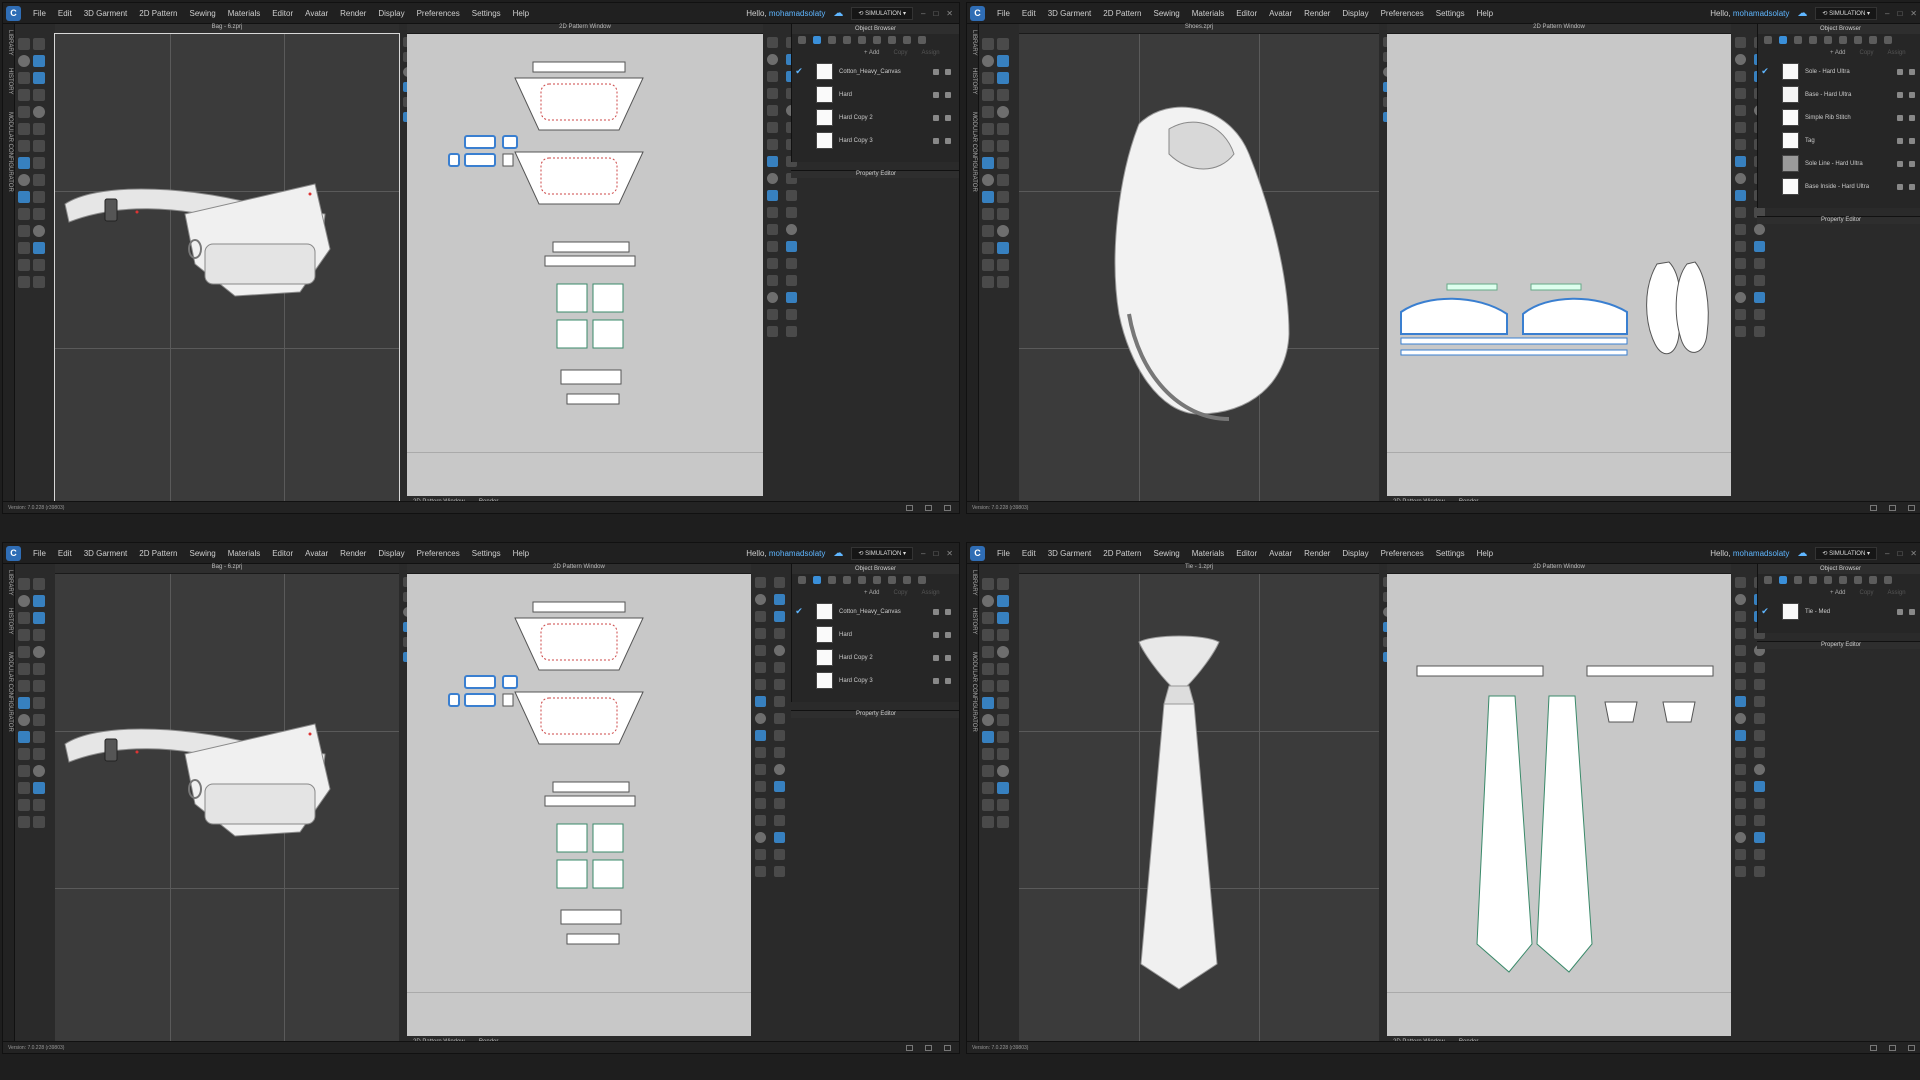 The width and height of the screenshot is (1920, 1080). Describe the element at coordinates (438, 13) in the screenshot. I see `menu-item: Preferences` at that location.